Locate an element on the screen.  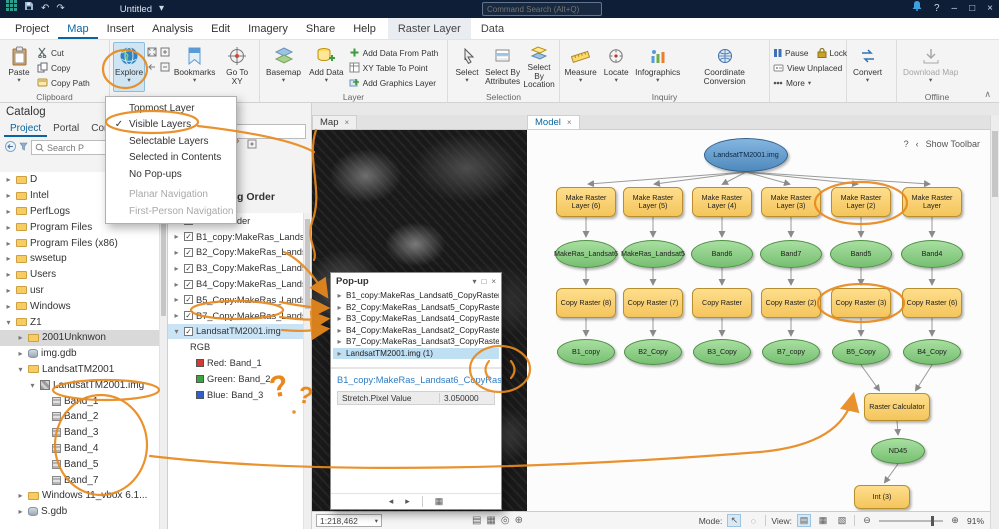
lock-button: Lock is located at coordinates (832, 52).